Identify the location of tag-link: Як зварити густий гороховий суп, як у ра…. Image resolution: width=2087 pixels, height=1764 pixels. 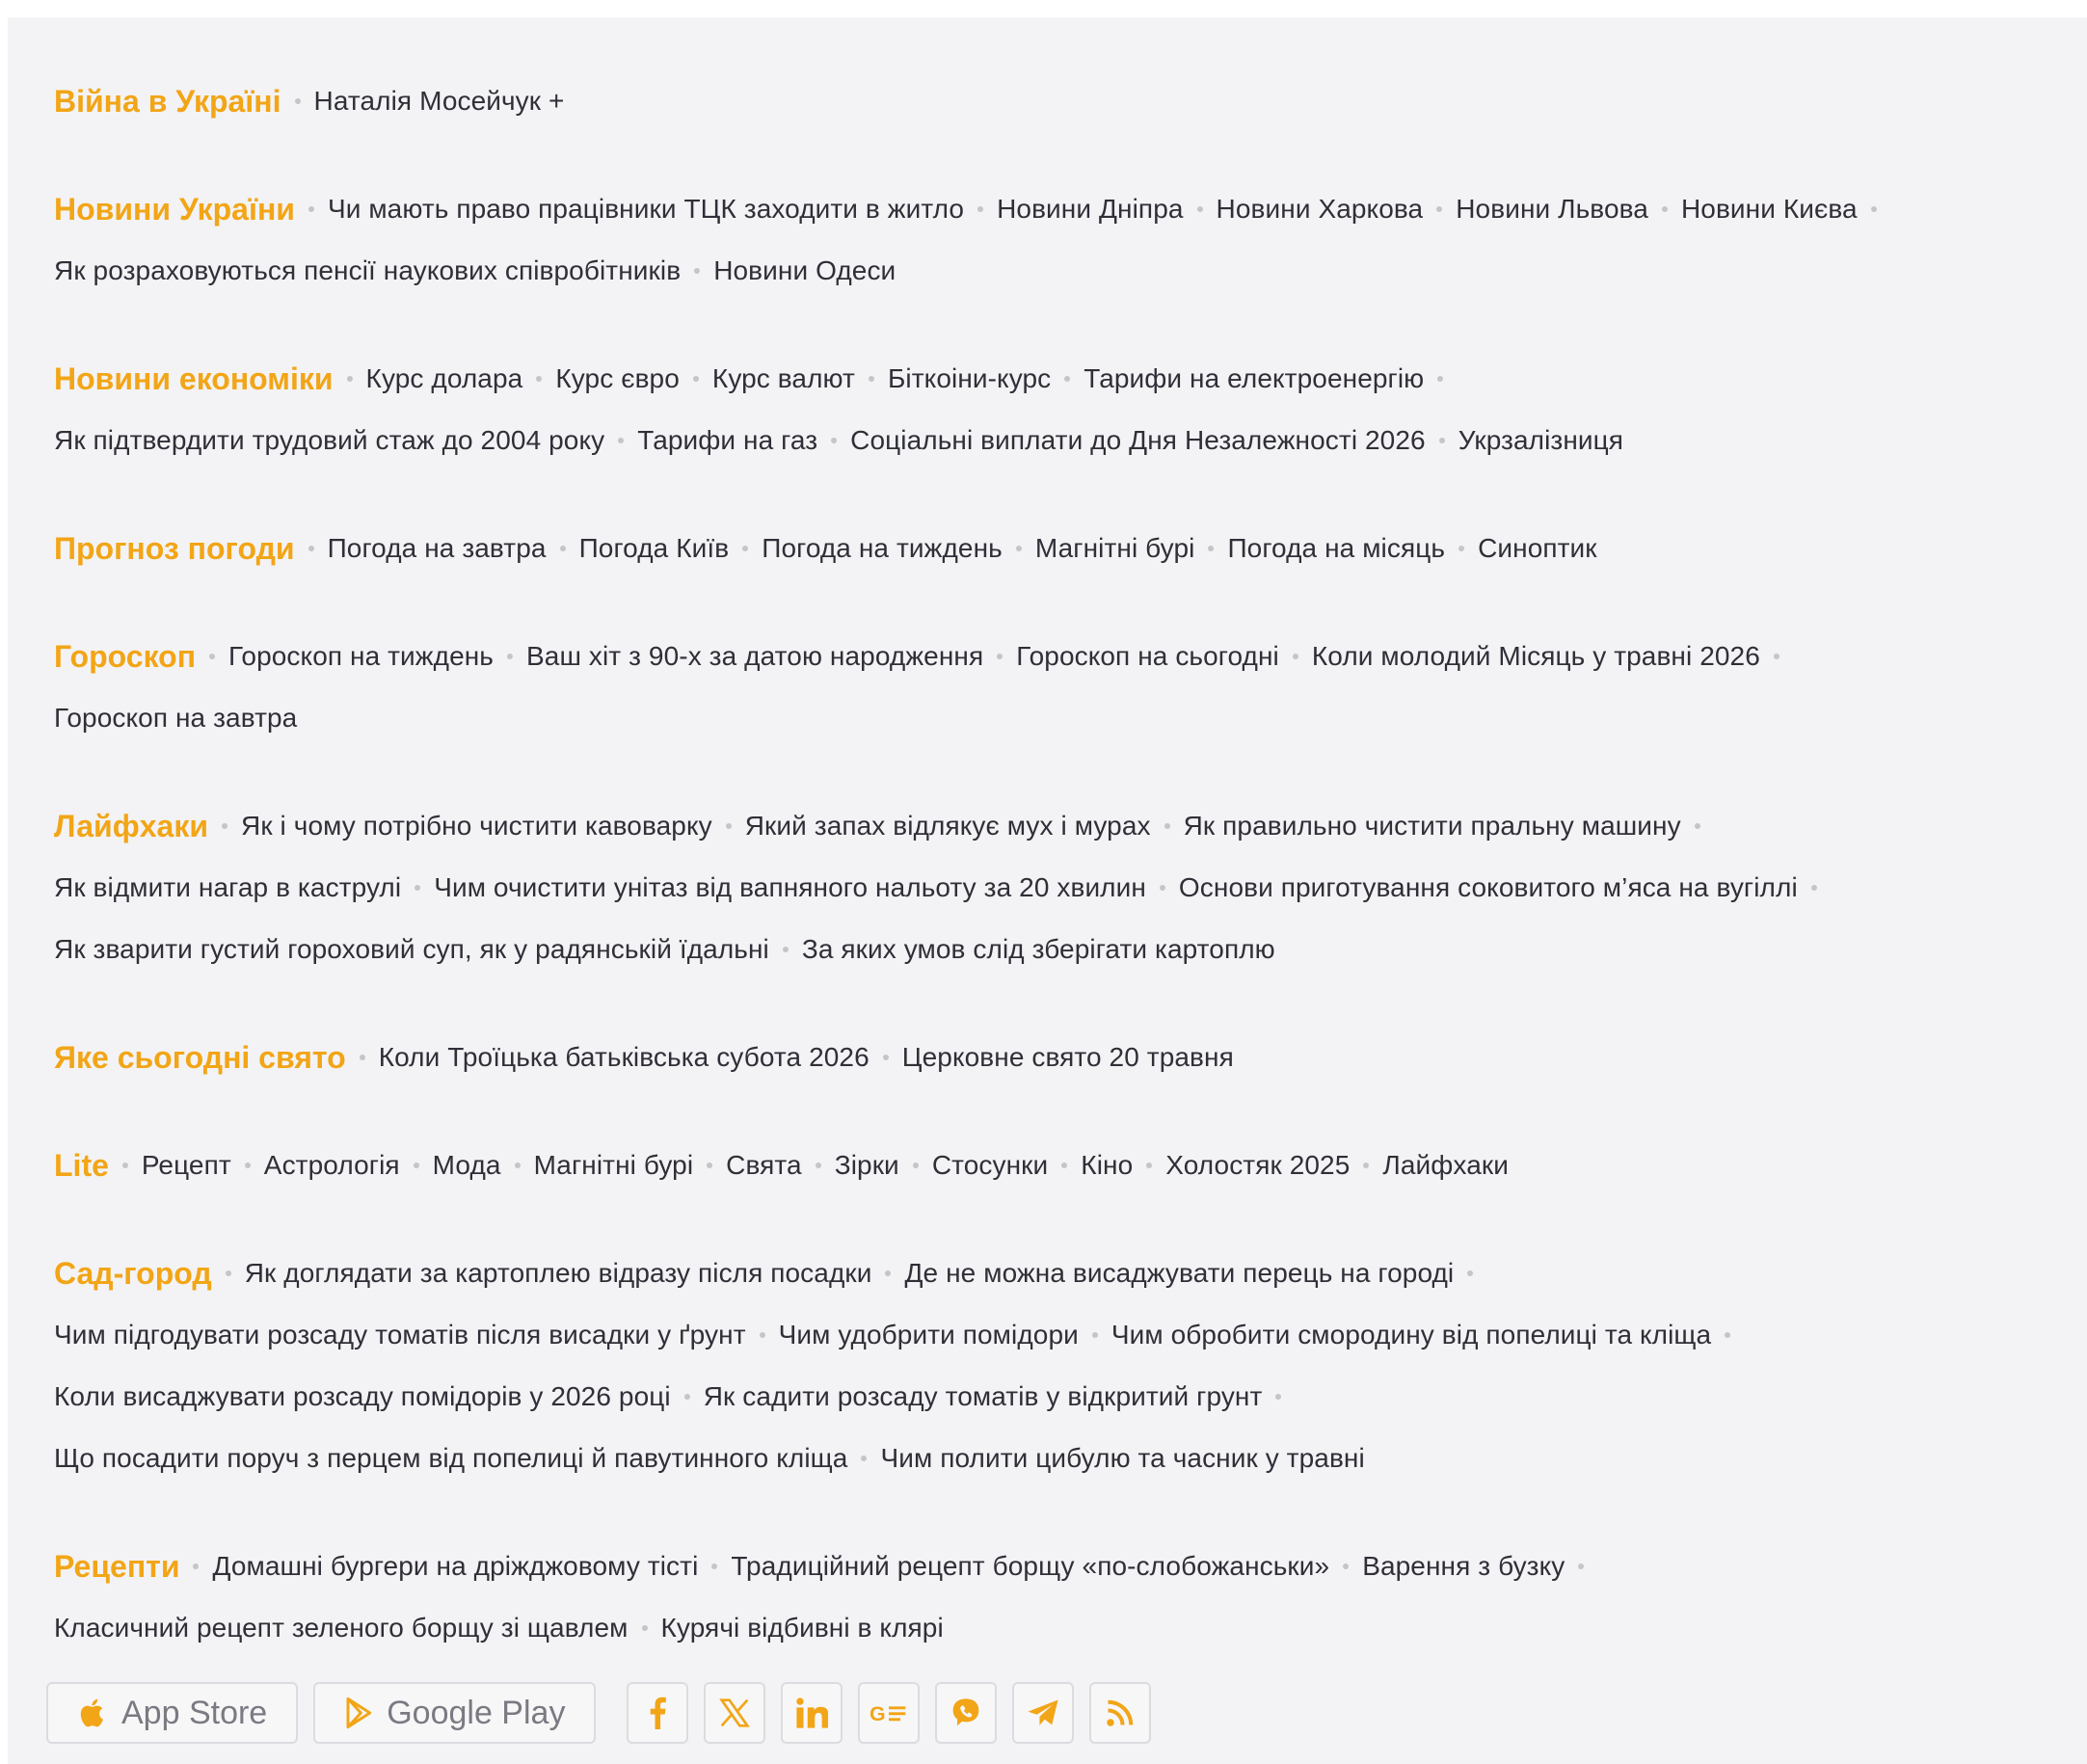
(411, 949).